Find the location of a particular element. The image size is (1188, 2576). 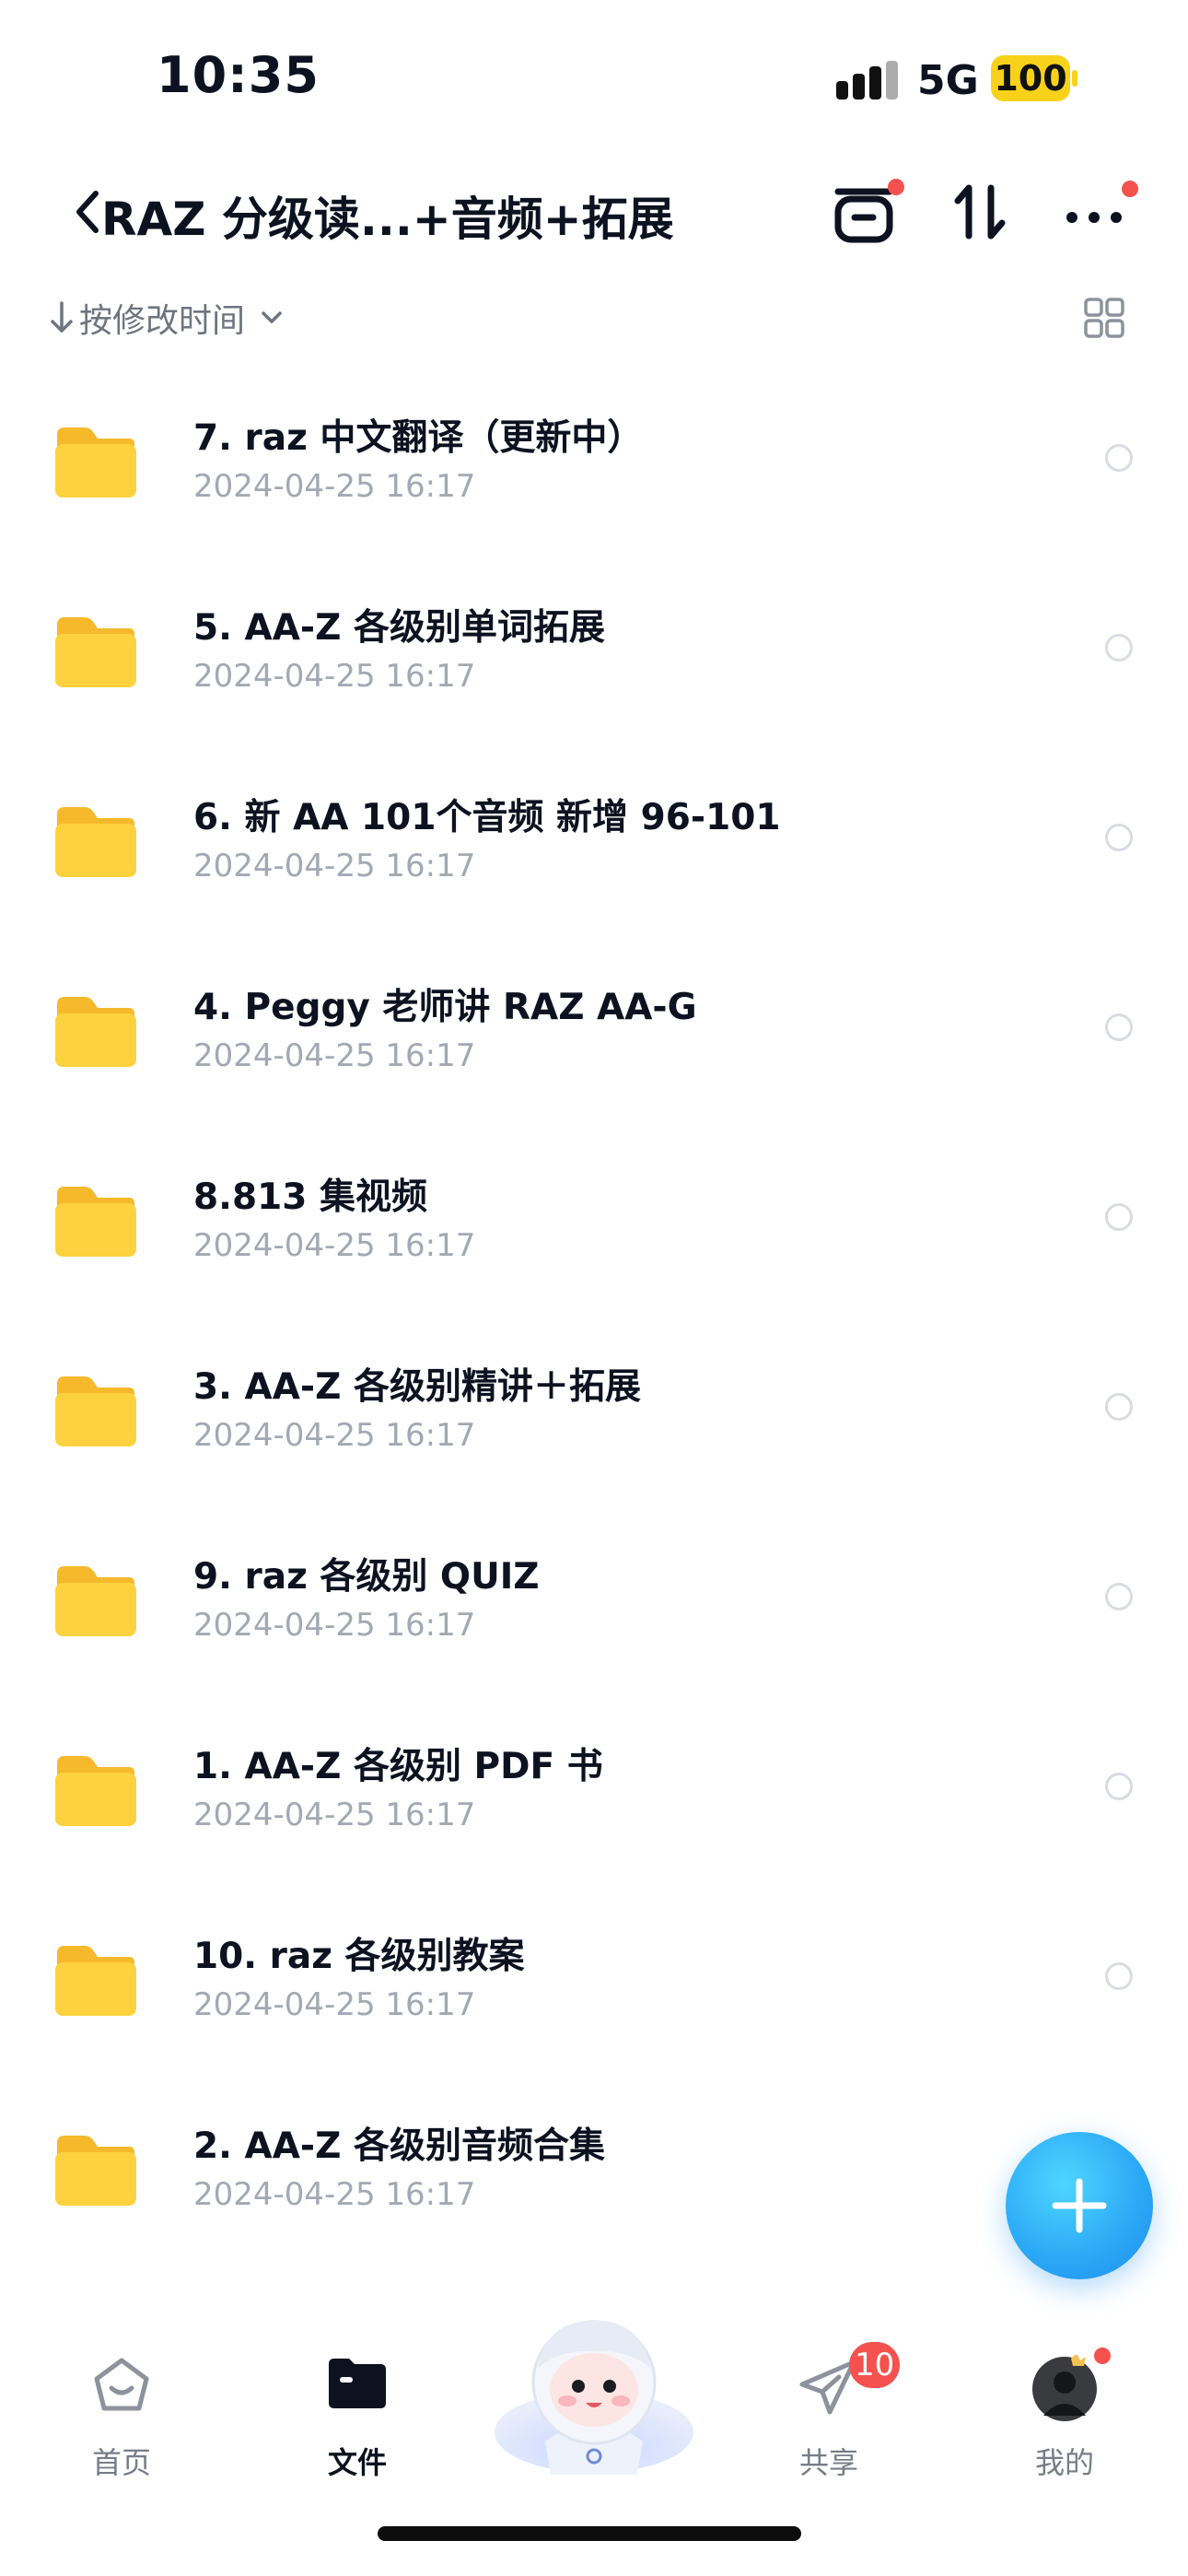

tab-home: 首页 is located at coordinates (121, 2378).